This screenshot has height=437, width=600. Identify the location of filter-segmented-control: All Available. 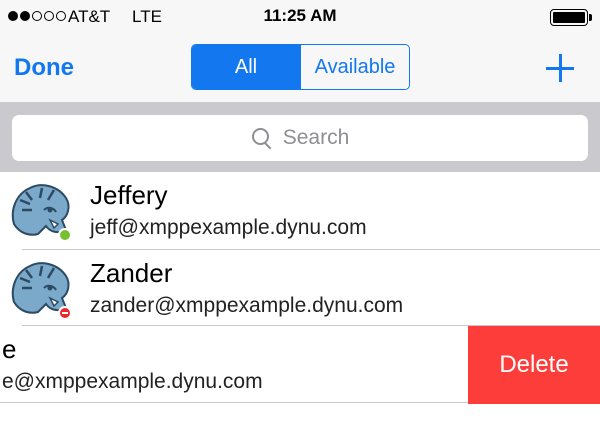
(300, 67).